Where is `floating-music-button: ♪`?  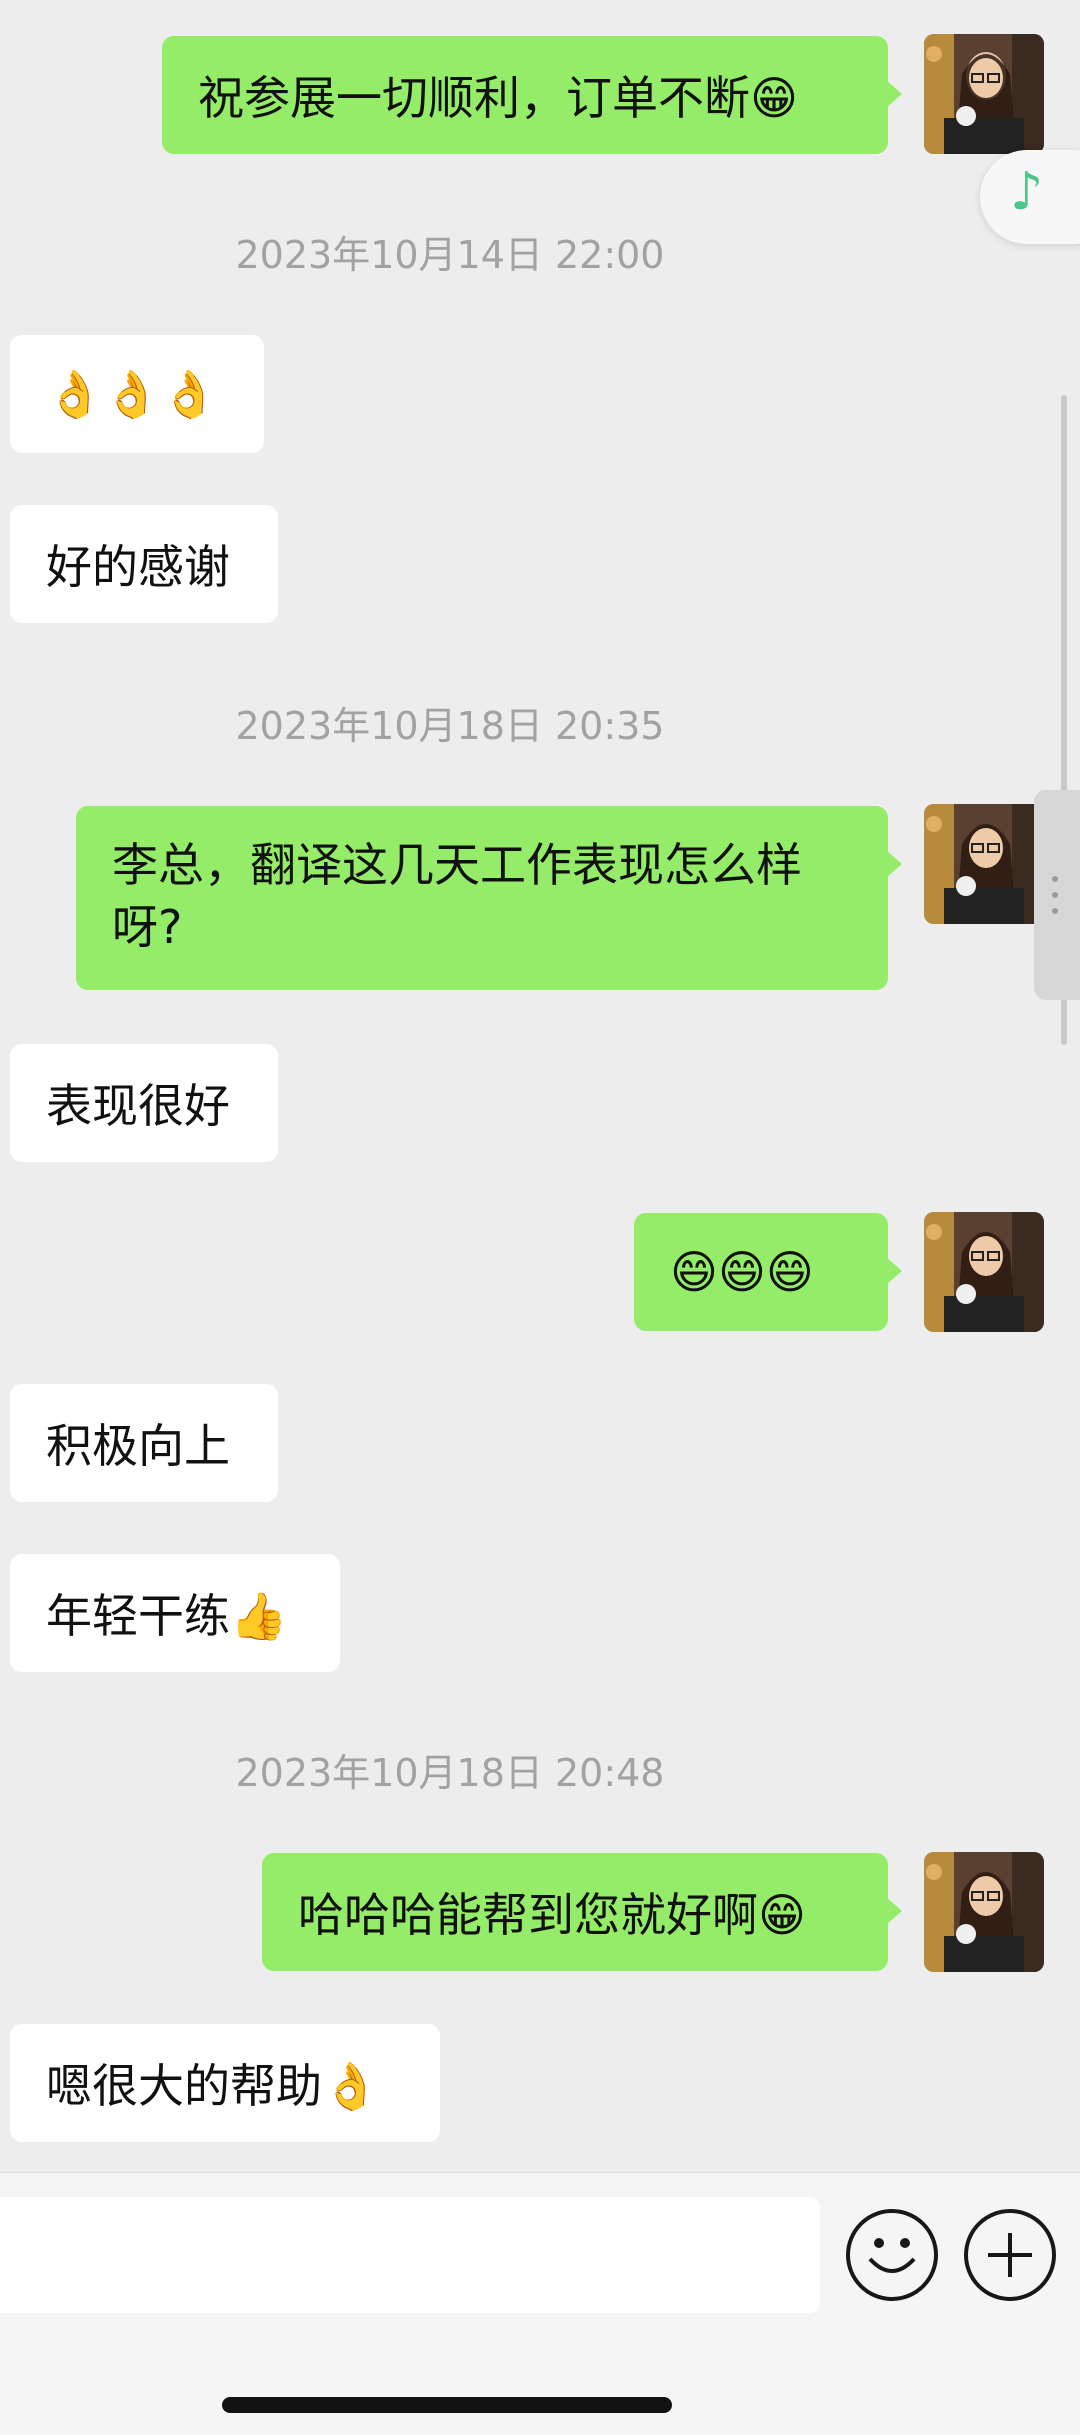
floating-music-button: ♪ is located at coordinates (1030, 197).